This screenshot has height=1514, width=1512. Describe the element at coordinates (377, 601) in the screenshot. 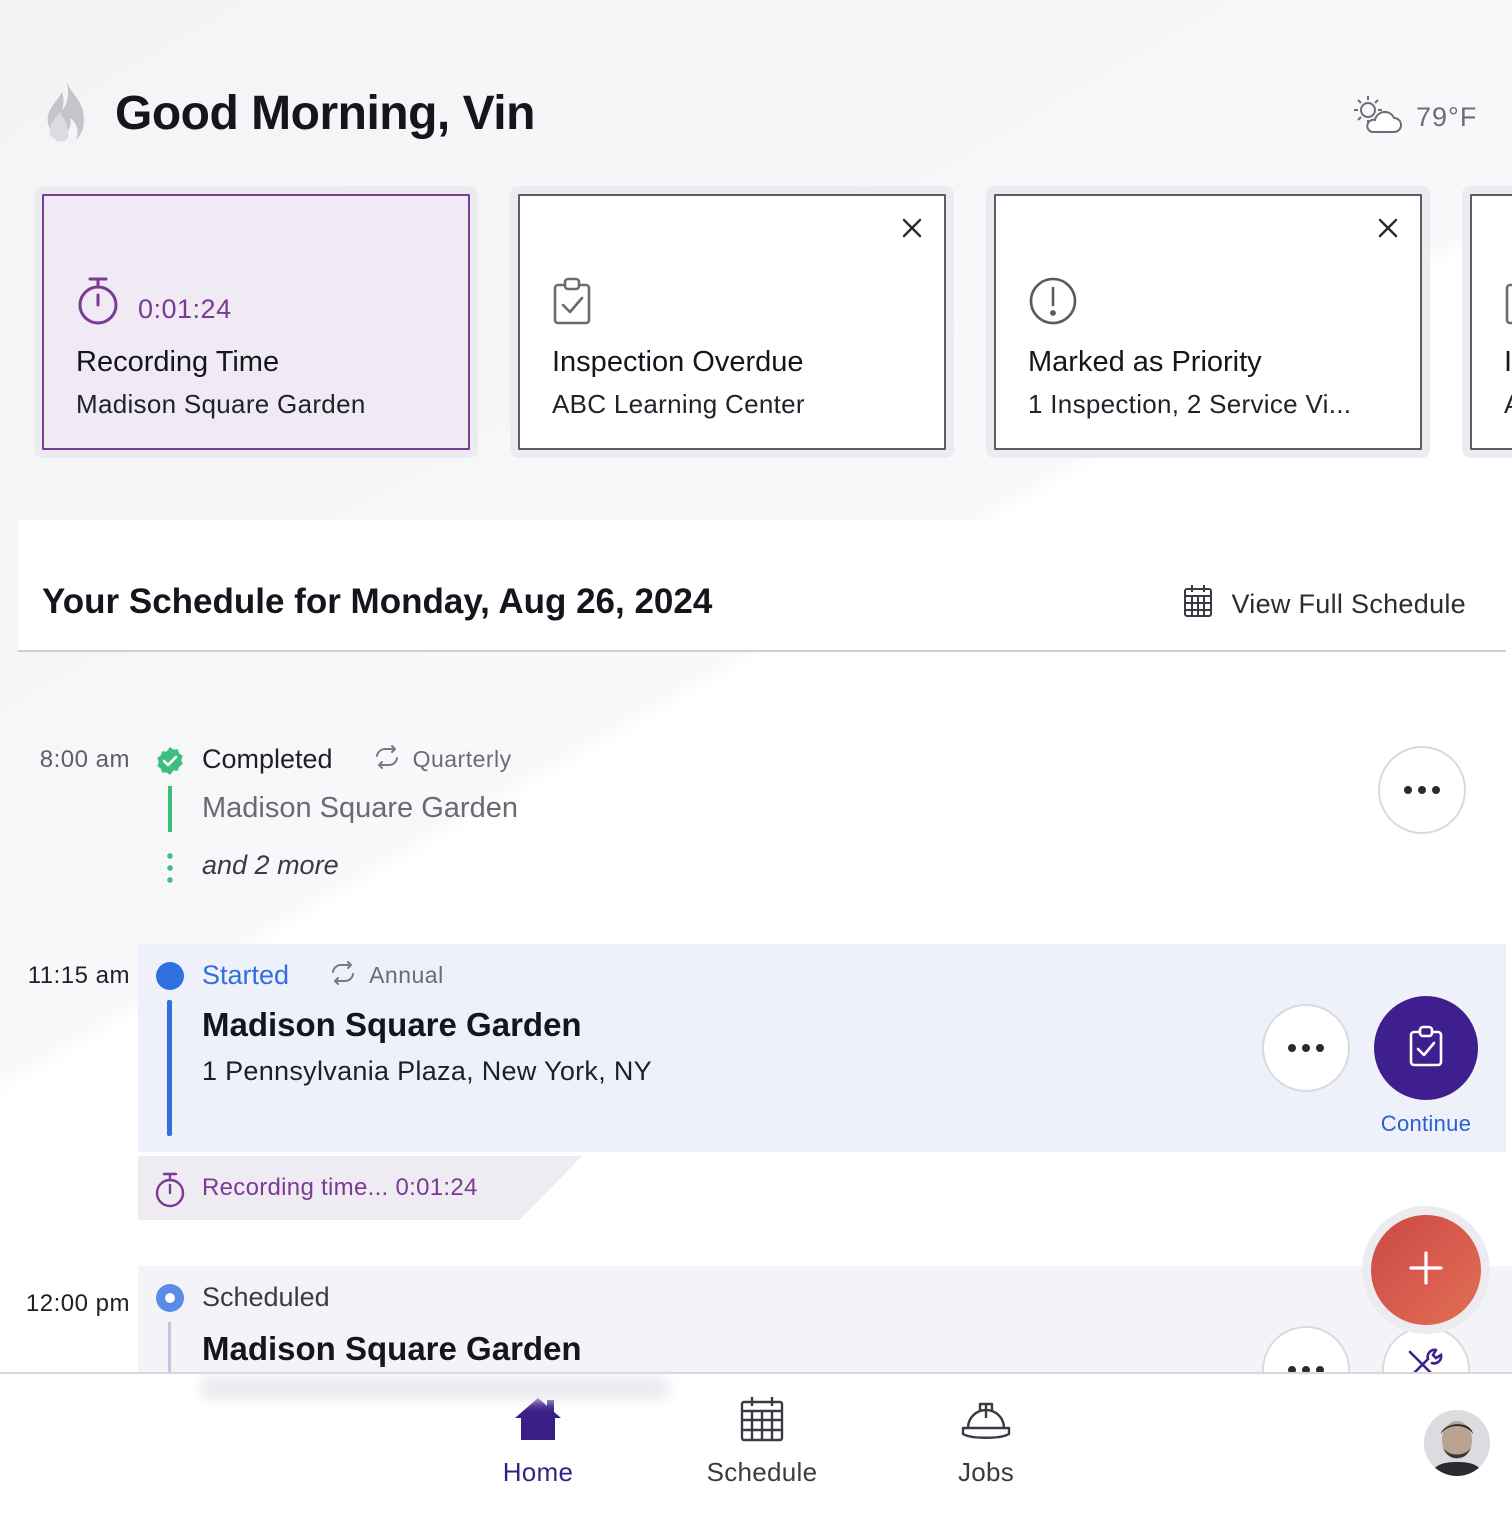

I see `schedule-title: Your Schedule for Monday, Aug 26, 2024` at that location.